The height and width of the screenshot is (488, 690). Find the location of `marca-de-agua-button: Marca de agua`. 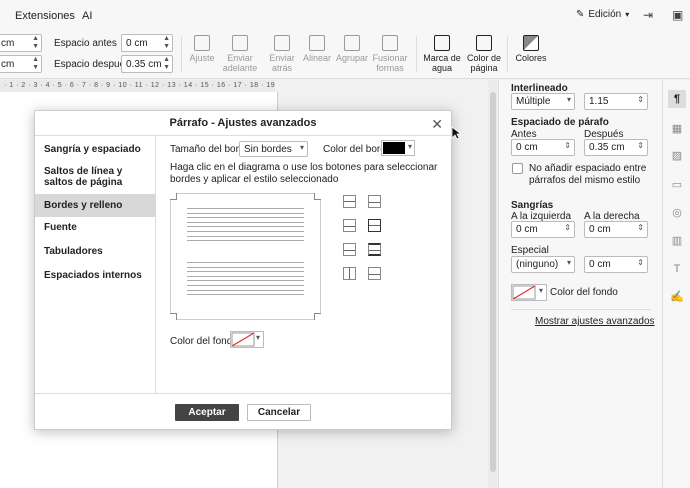

marca-de-agua-button: Marca de agua is located at coordinates (442, 54).